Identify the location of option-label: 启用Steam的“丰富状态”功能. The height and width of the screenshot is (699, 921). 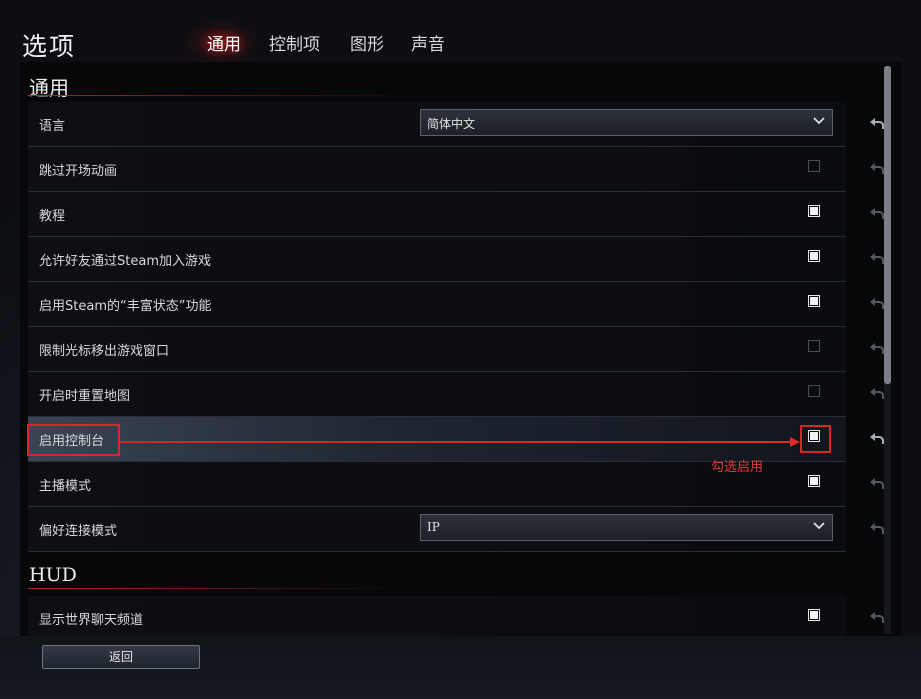
(125, 306).